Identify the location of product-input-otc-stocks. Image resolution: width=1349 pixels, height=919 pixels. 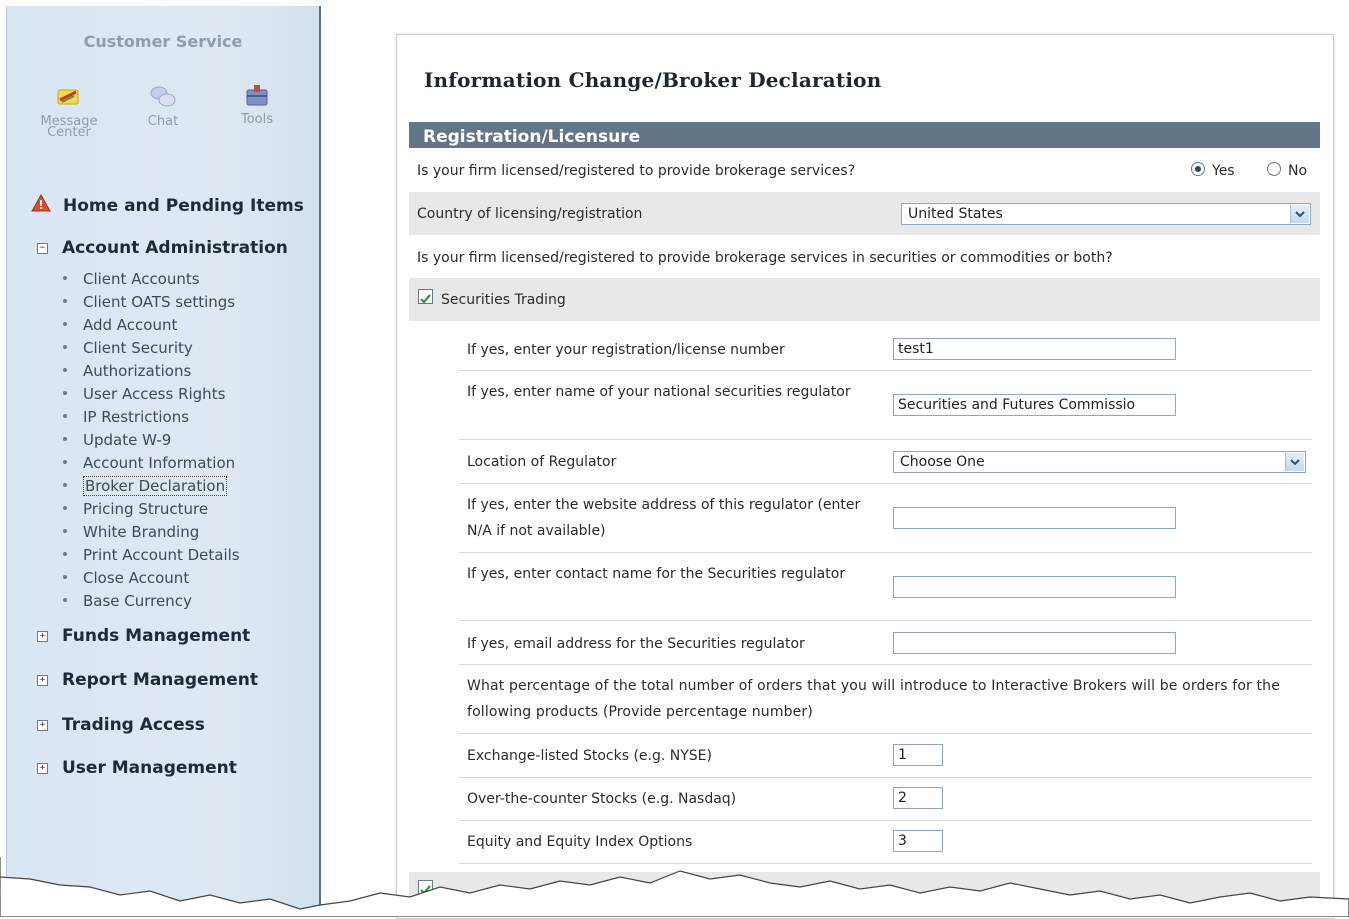
(918, 798).